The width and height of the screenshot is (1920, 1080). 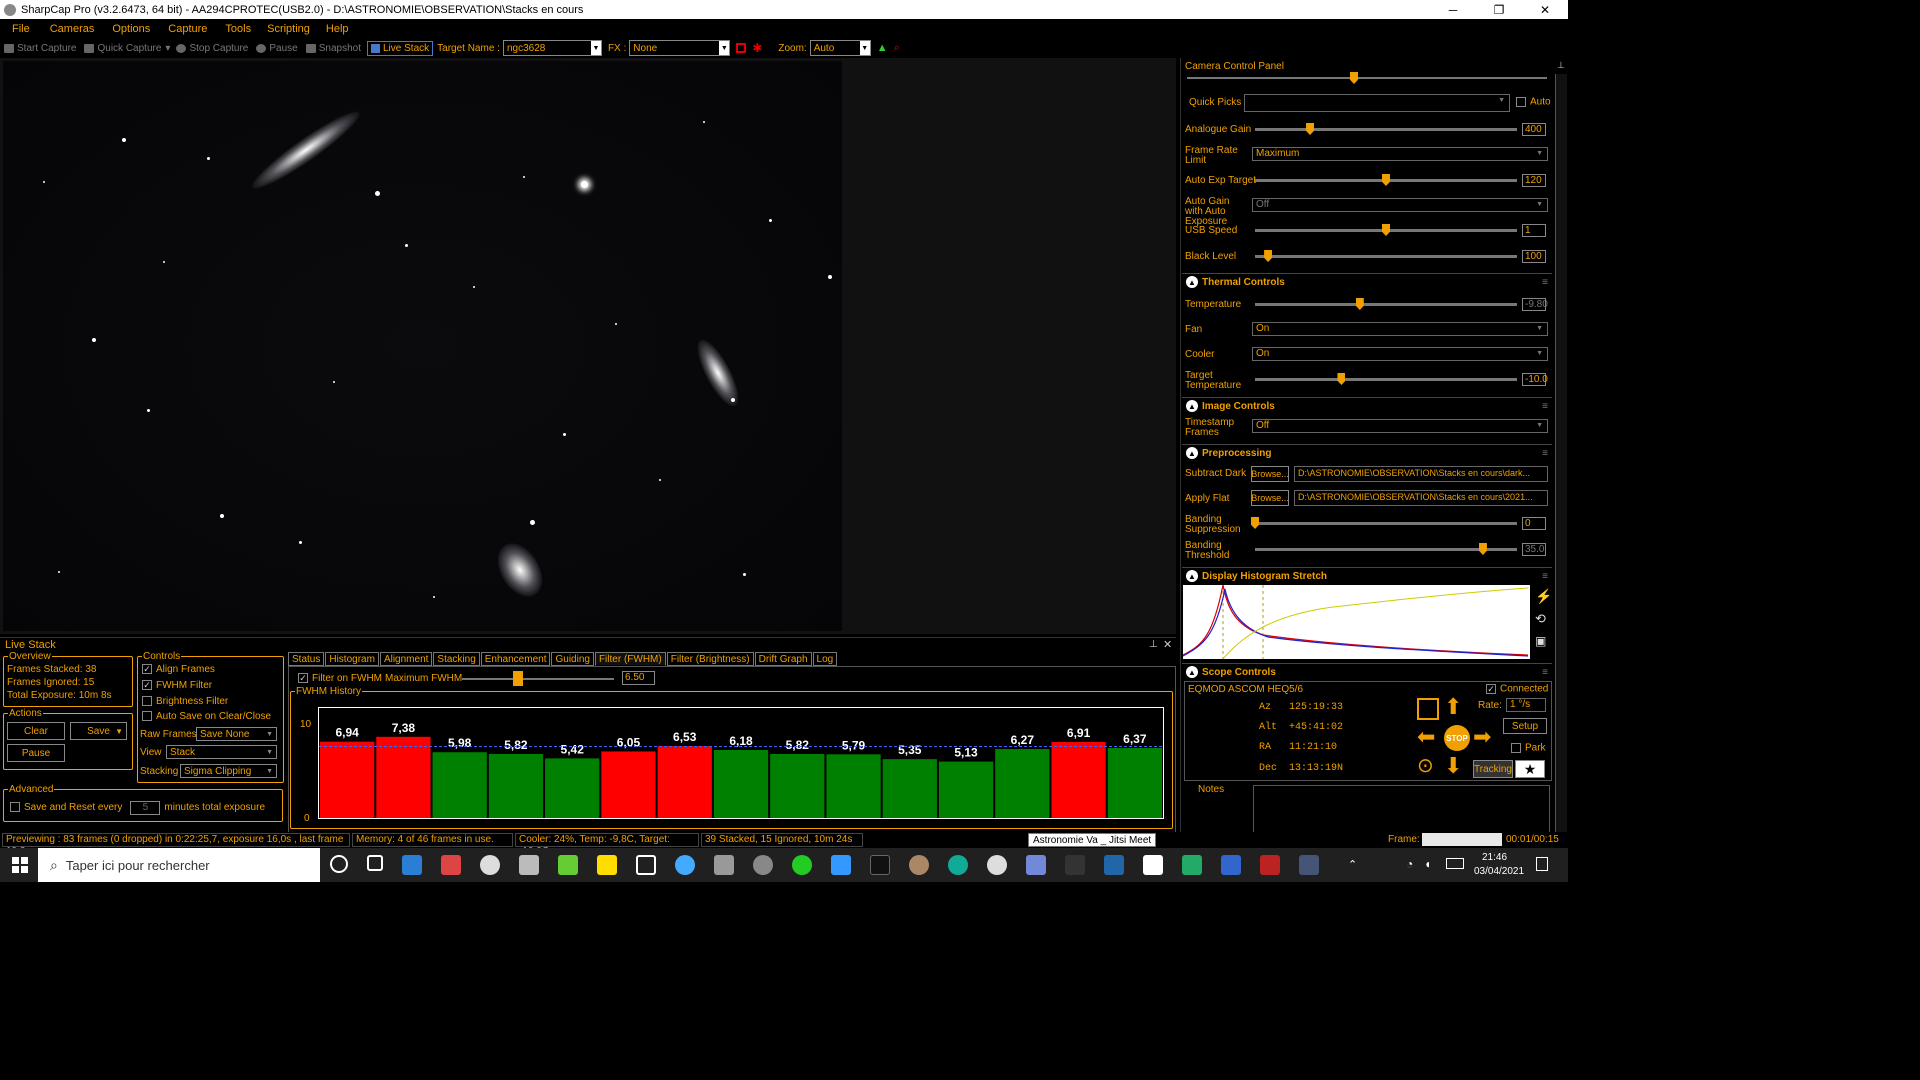 I want to click on mail-icon, so click(x=412, y=865).